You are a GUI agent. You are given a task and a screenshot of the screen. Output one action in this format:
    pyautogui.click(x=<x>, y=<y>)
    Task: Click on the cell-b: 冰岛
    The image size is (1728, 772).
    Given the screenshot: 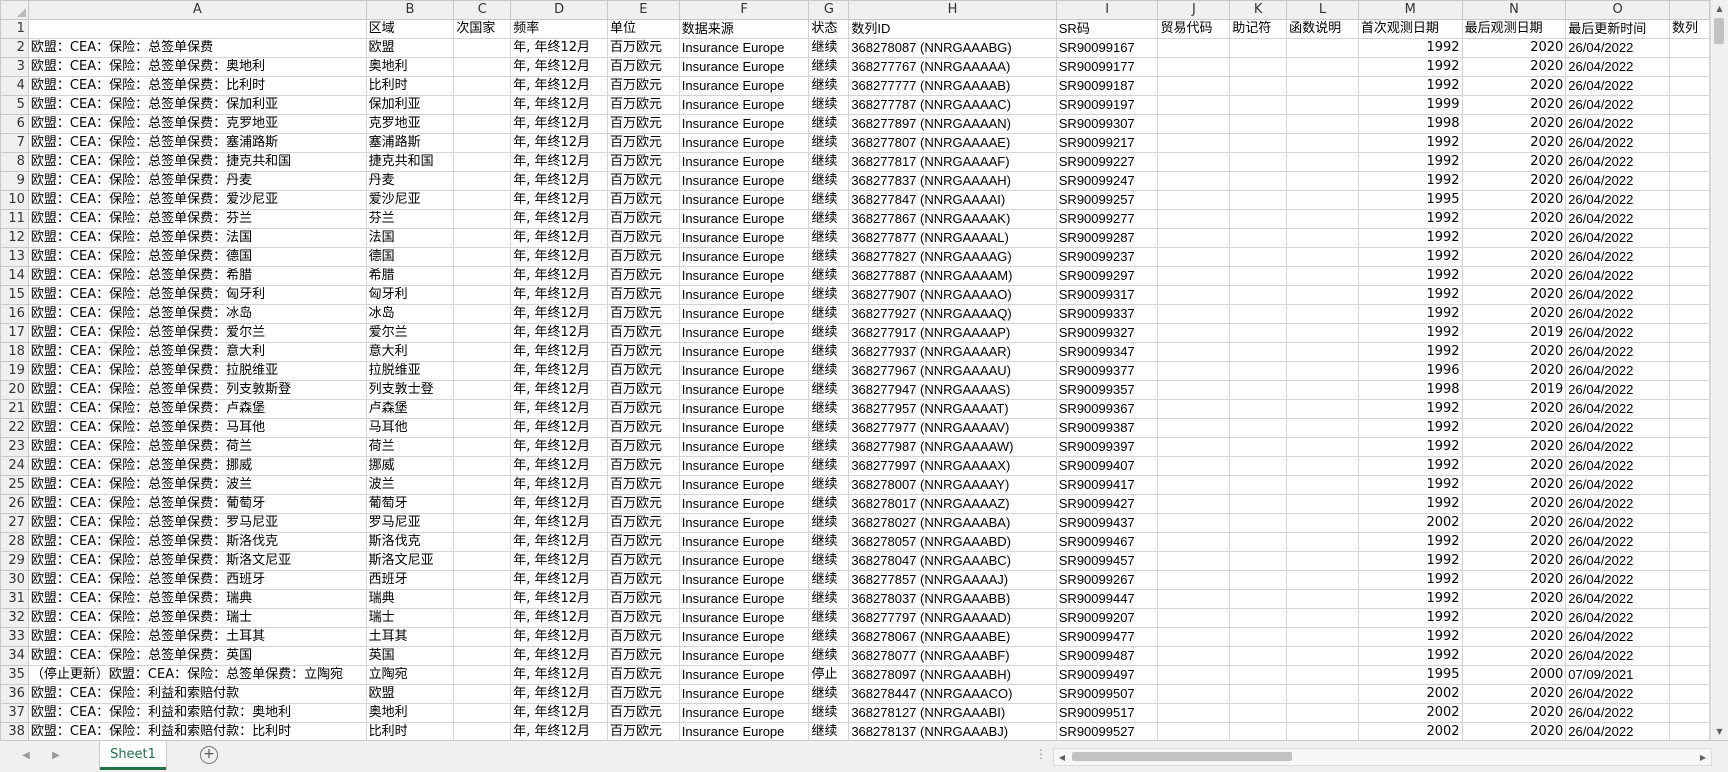 What is the action you would take?
    pyautogui.click(x=410, y=314)
    